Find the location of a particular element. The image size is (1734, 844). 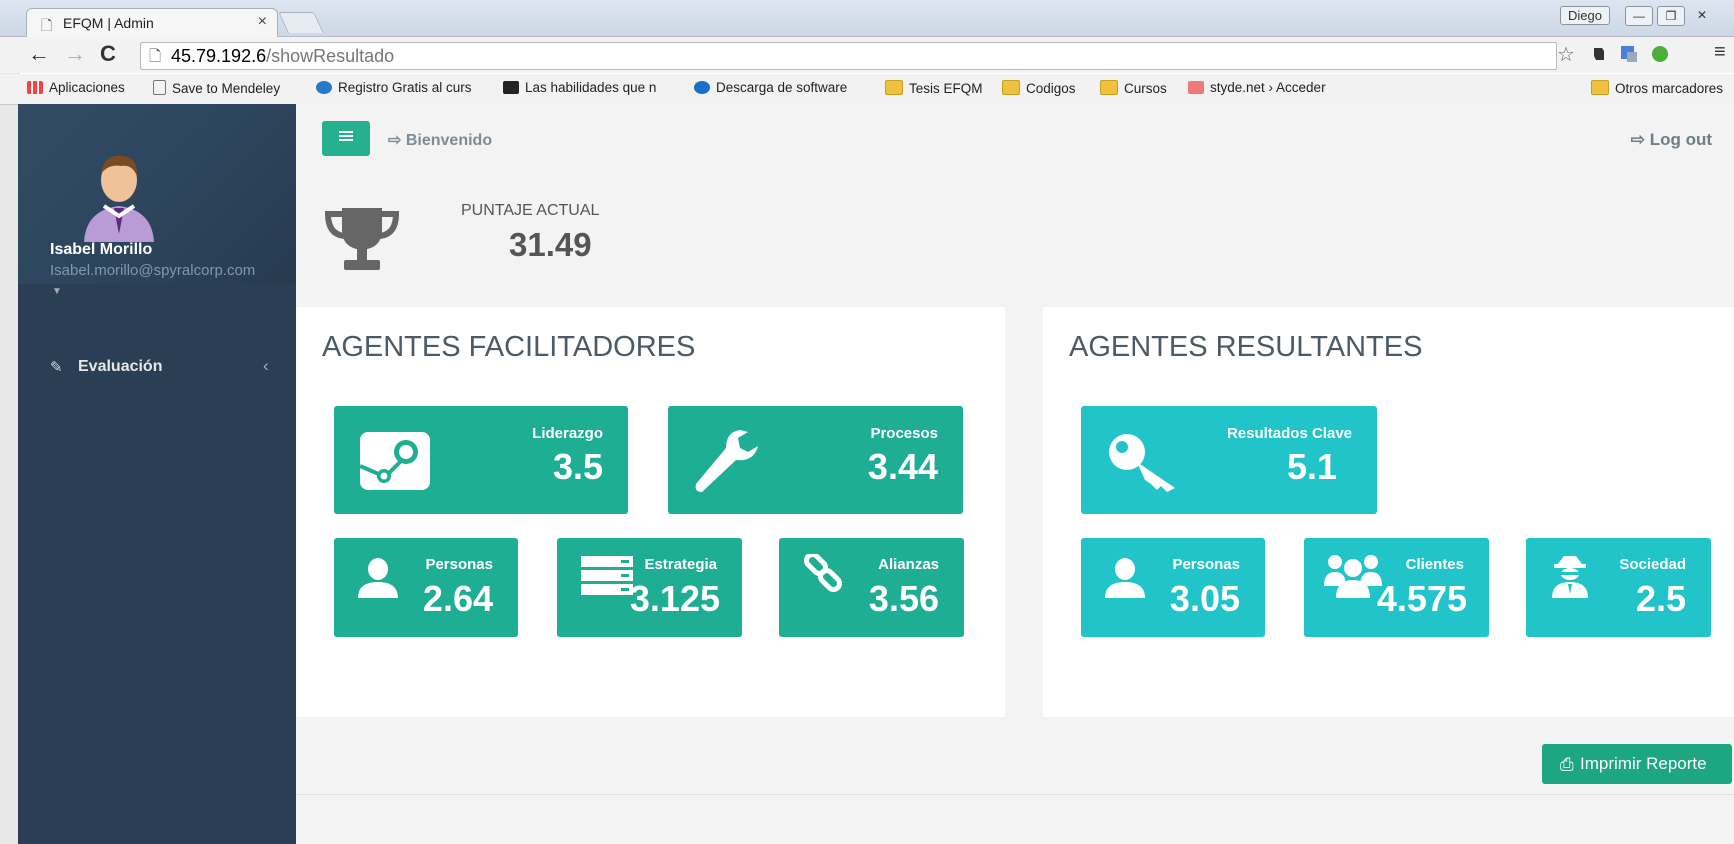

wrench-icon is located at coordinates (726, 461).